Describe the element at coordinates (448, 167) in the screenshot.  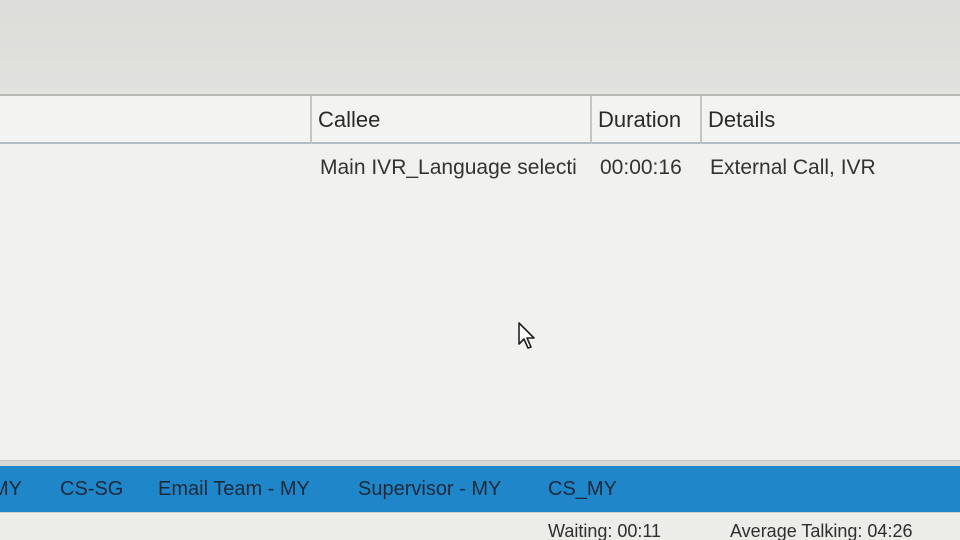
I see `callee-cell: Main IVR_Language selecti` at that location.